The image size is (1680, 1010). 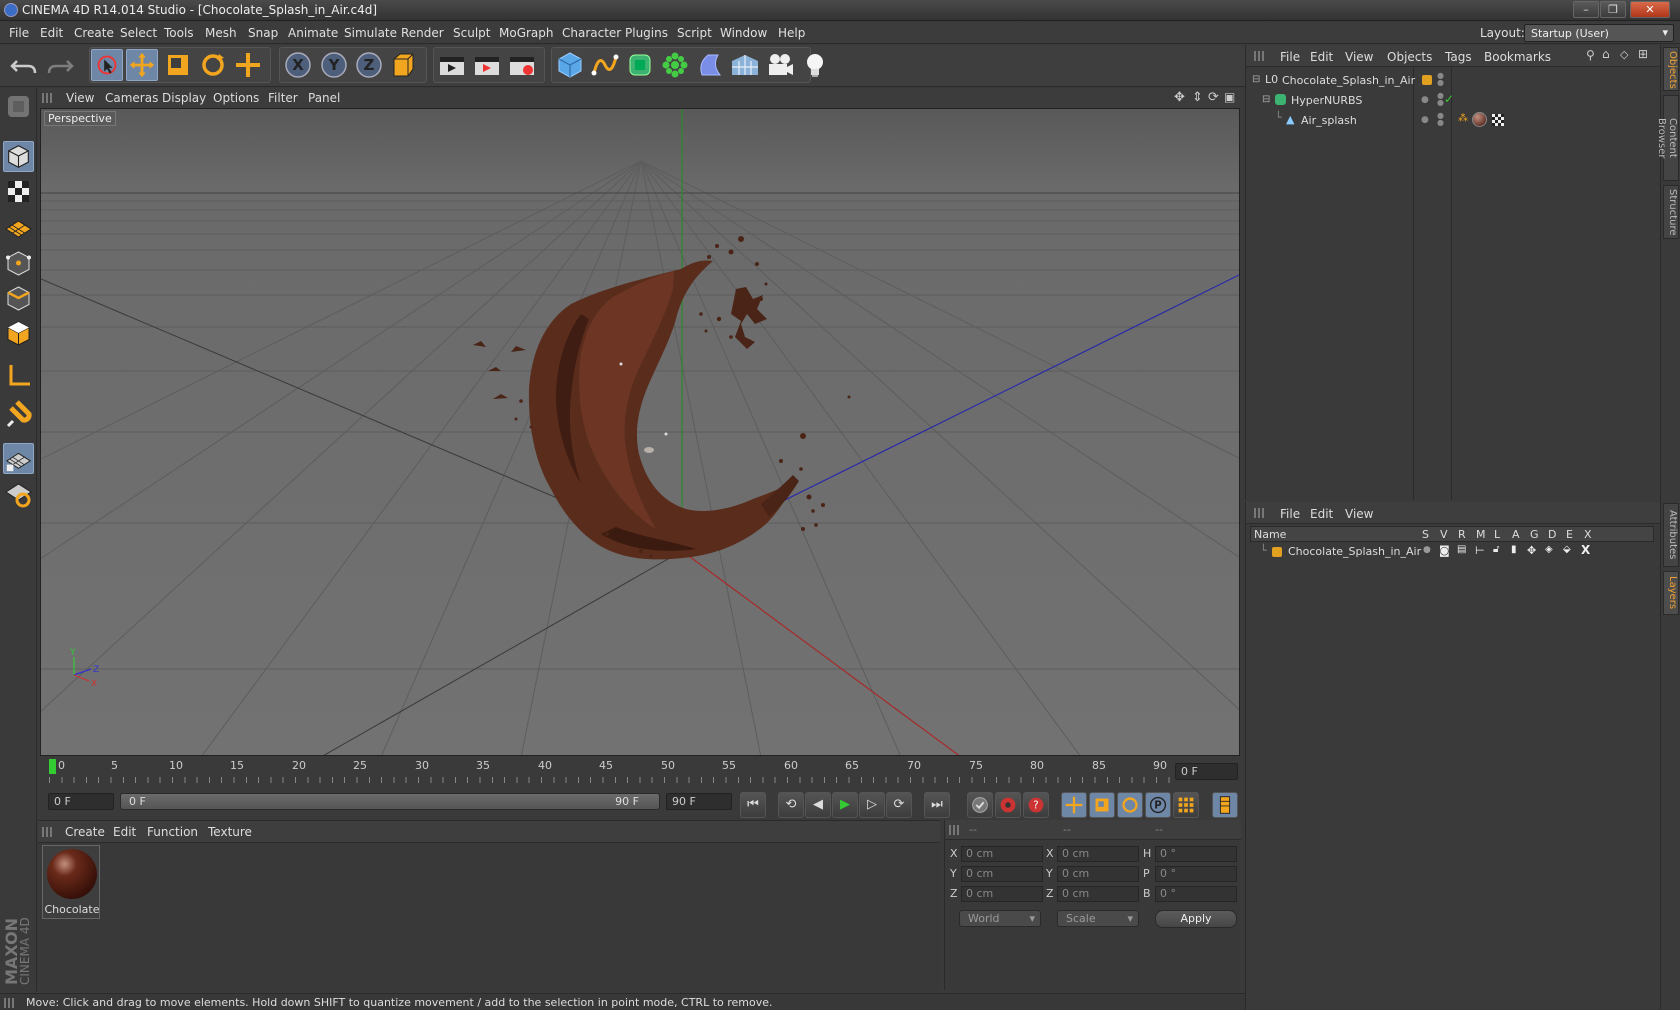 I want to click on end-frame-field: 90 F, so click(x=699, y=801).